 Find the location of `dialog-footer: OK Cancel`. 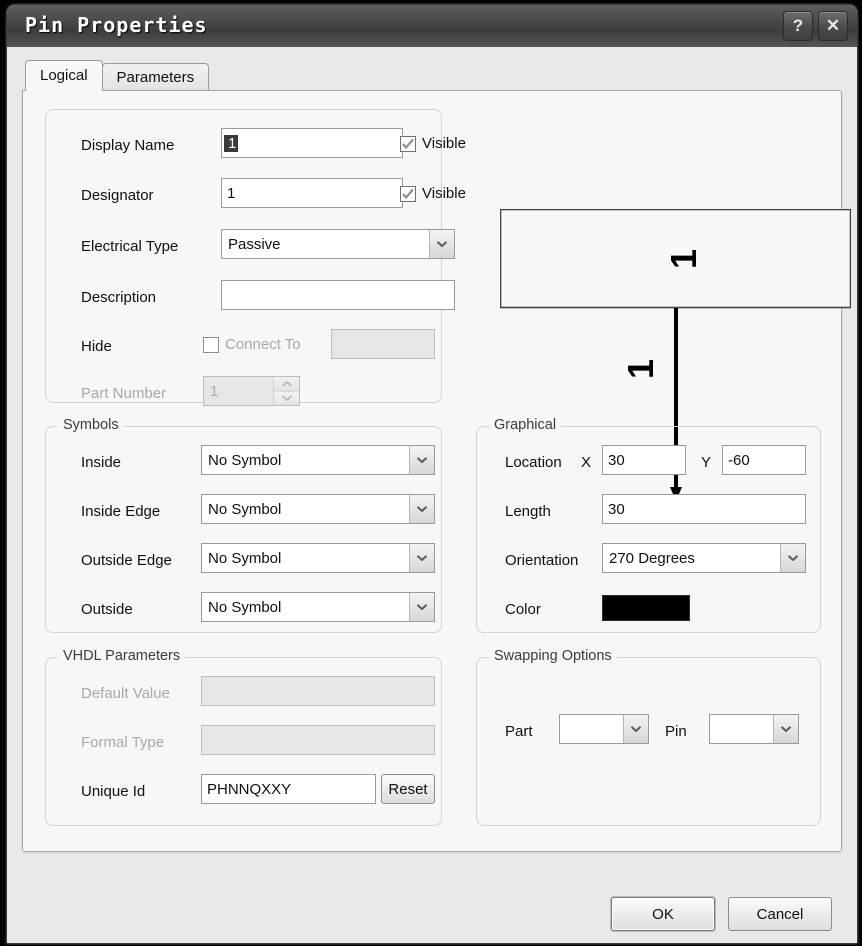

dialog-footer: OK Cancel is located at coordinates (432, 896).